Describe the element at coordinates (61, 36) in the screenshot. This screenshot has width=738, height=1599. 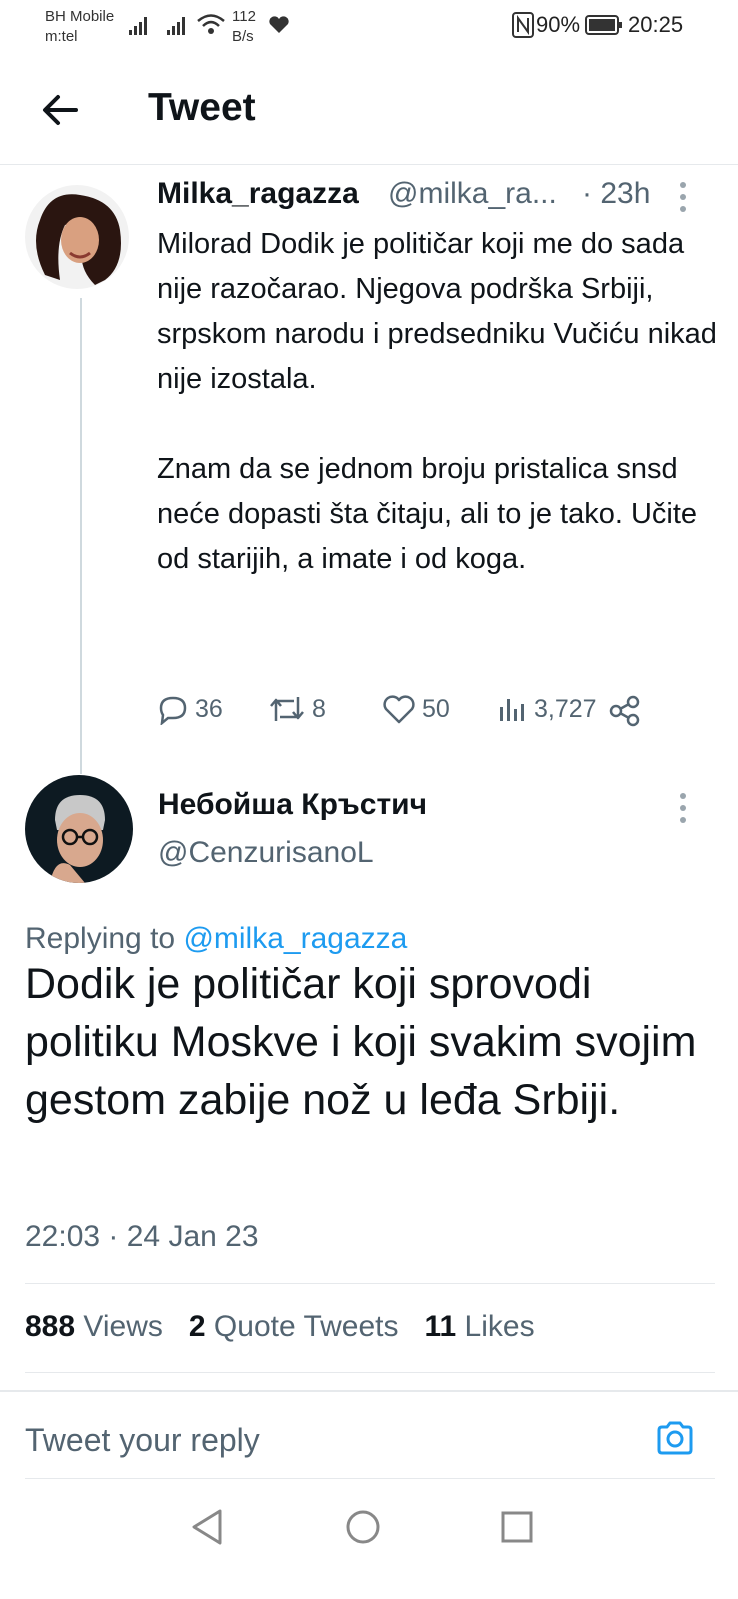
I see `carrier-secondary: m:tel` at that location.